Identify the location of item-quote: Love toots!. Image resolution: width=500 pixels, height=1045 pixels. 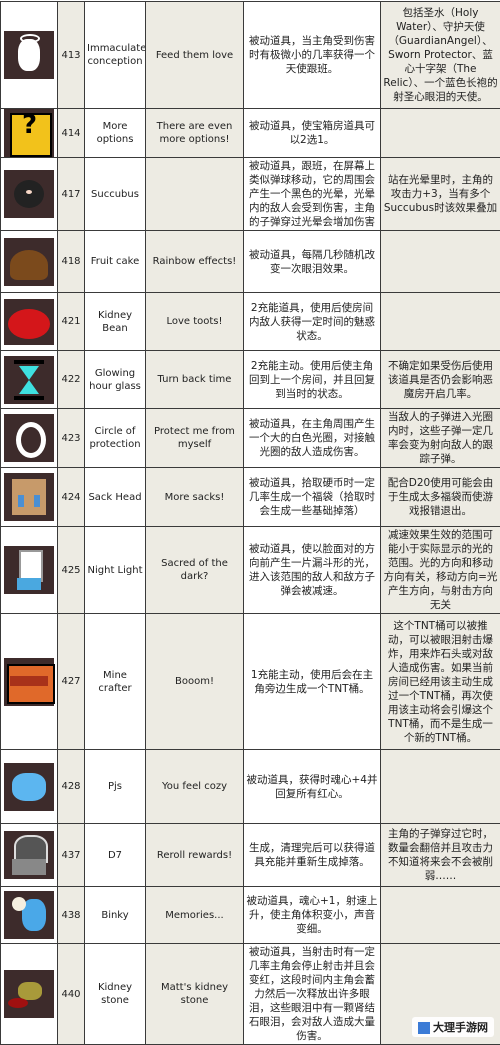
(195, 322).